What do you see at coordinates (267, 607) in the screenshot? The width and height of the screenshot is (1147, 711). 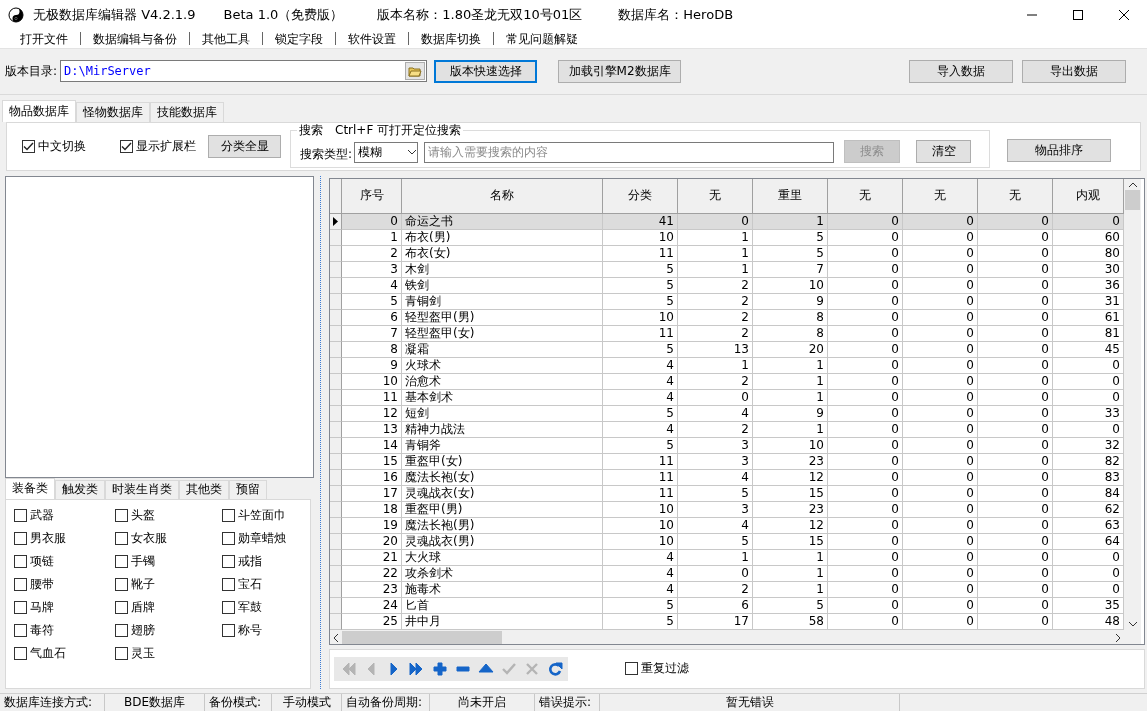 I see `checkbox: 军鼓` at bounding box center [267, 607].